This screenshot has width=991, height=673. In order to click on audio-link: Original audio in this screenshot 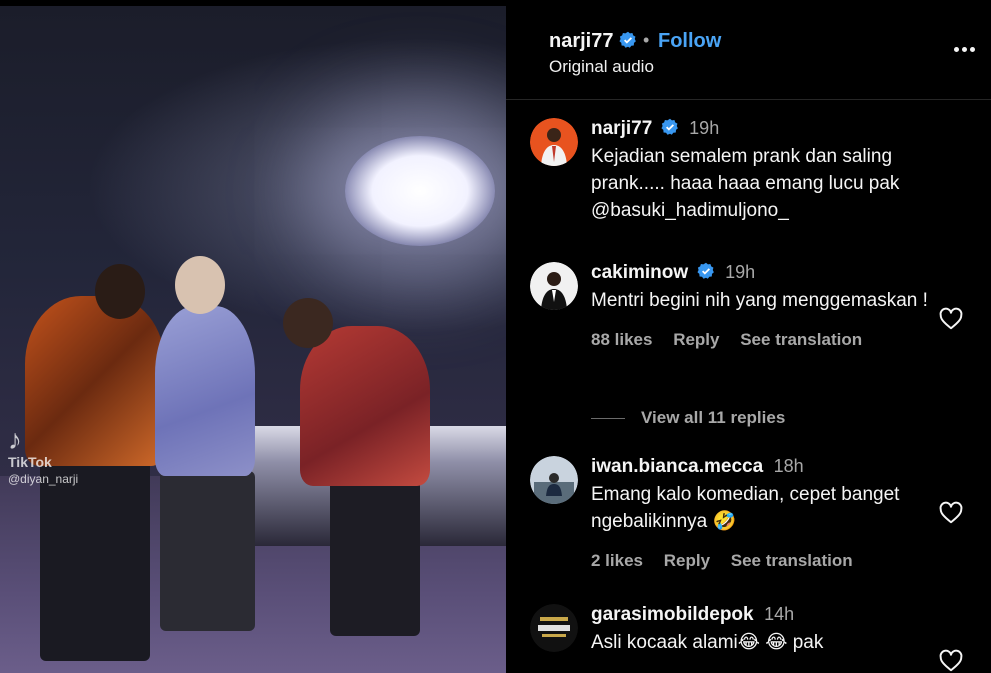, I will do `click(601, 67)`.